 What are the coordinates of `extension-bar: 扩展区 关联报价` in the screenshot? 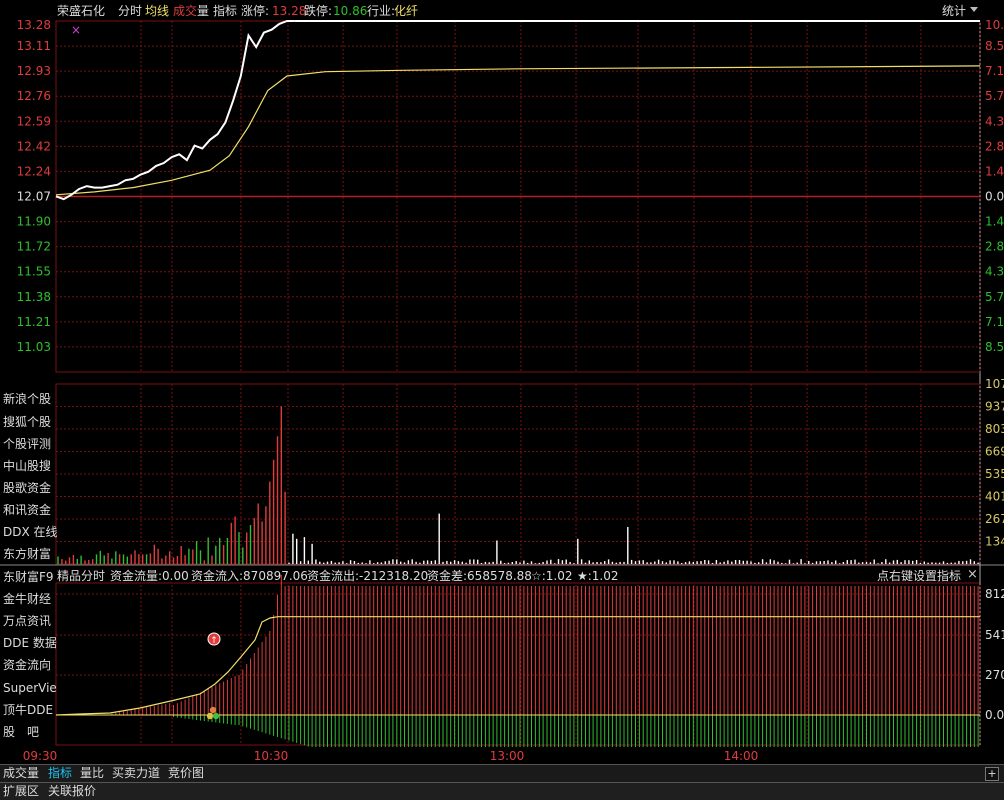 It's located at (502, 791).